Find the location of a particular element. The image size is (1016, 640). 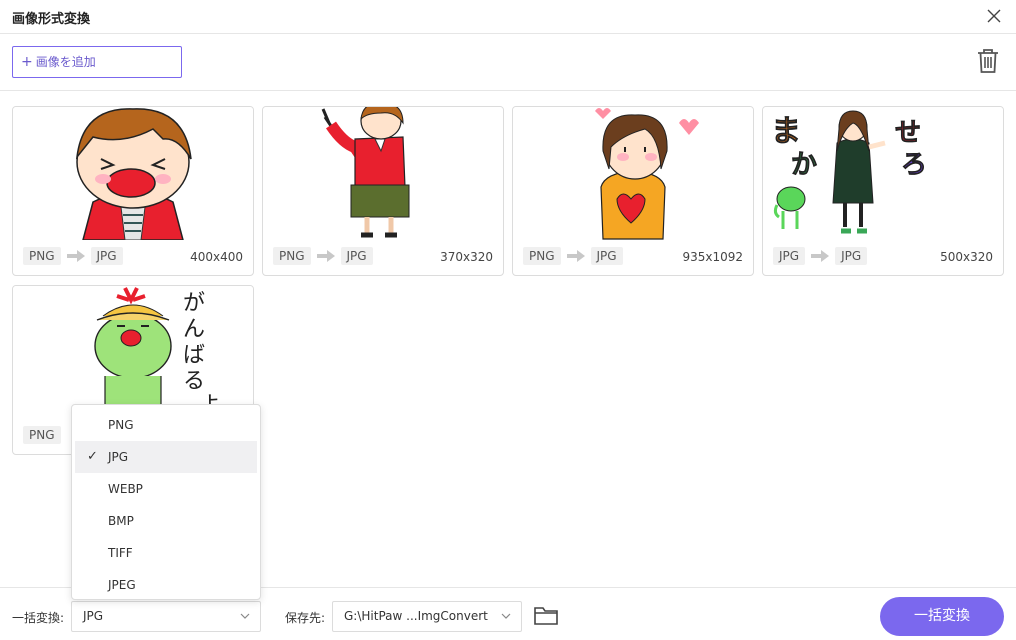

svg-text: ん is located at coordinates (194, 329).